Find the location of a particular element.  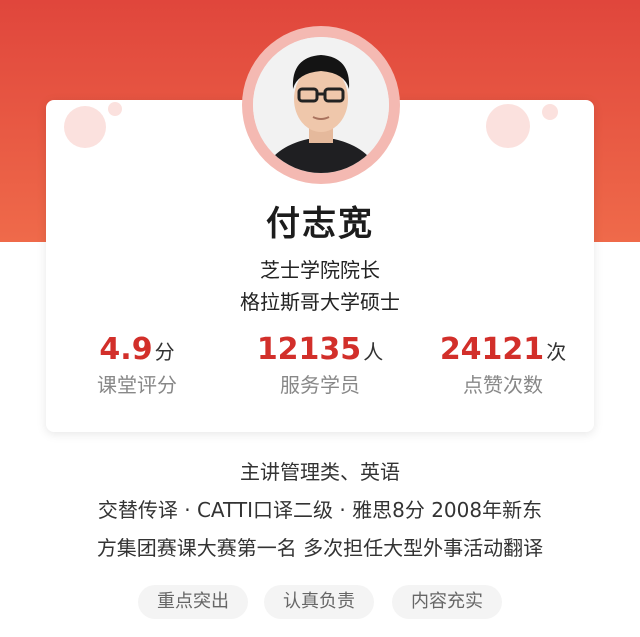

stat-value: 12135 is located at coordinates (309, 349).